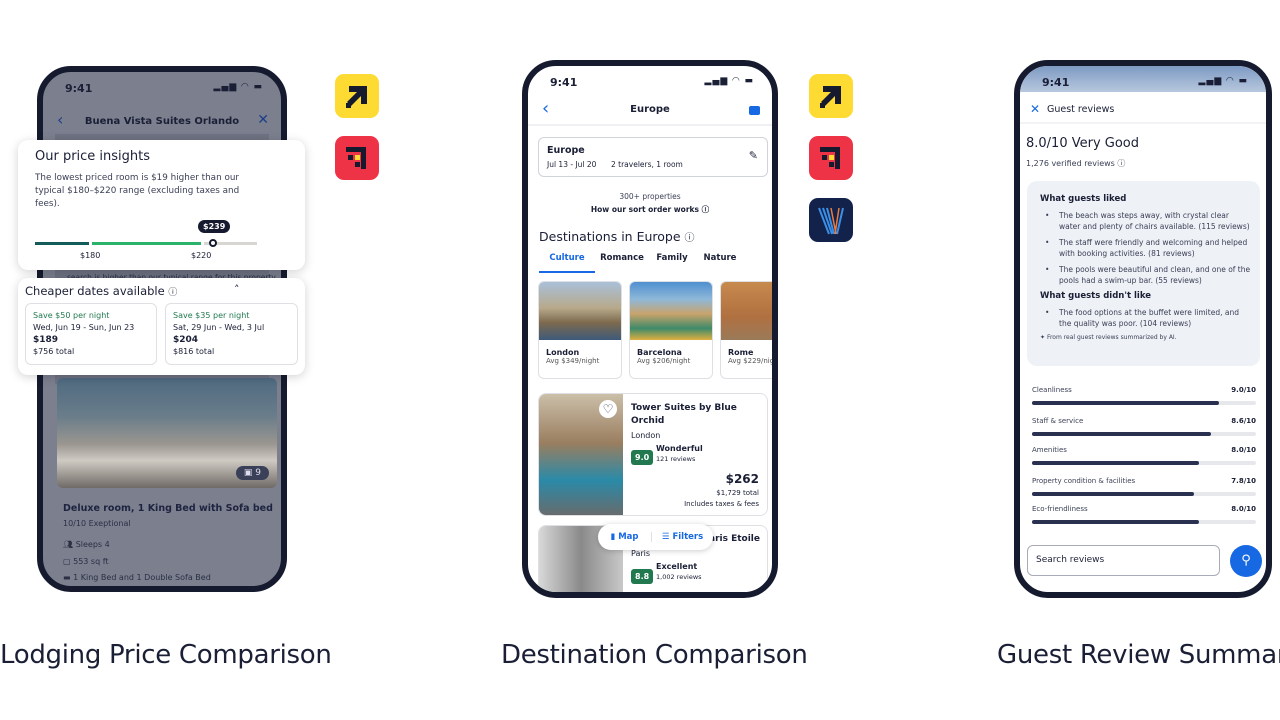  I want to click on caption-reviews: Guest Review Summary, so click(1138, 655).